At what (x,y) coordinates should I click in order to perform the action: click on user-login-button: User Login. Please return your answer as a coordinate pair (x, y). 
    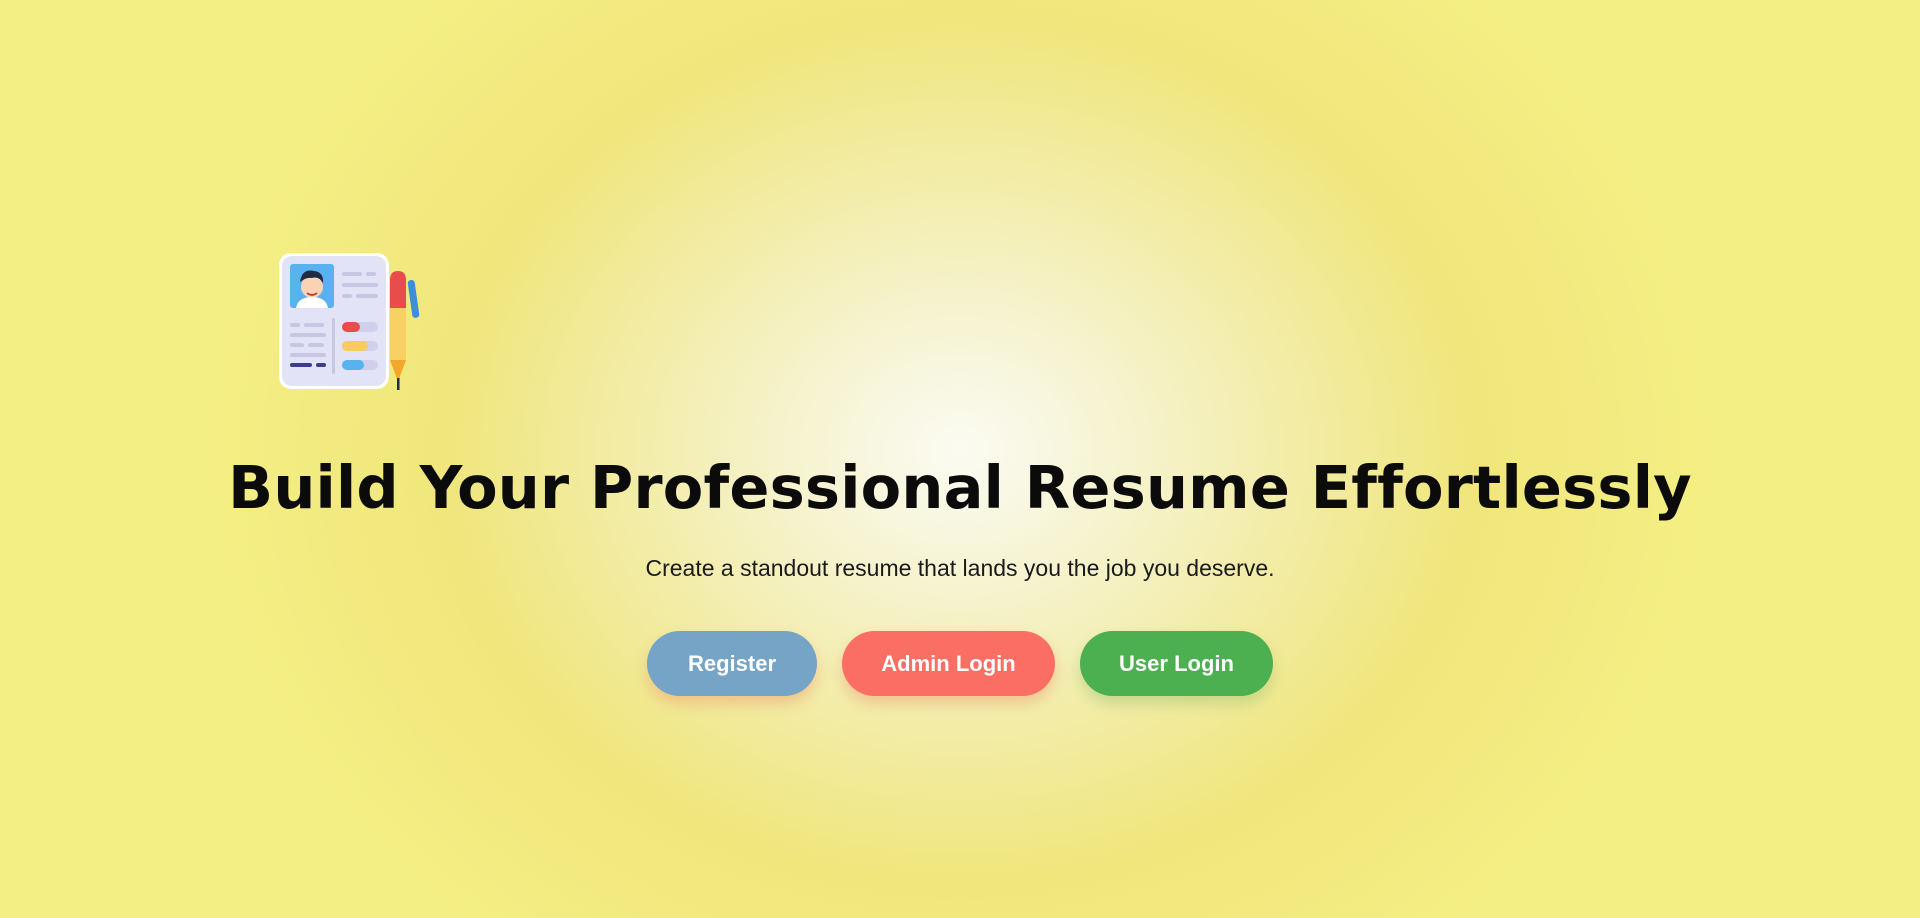
    Looking at the image, I should click on (1176, 663).